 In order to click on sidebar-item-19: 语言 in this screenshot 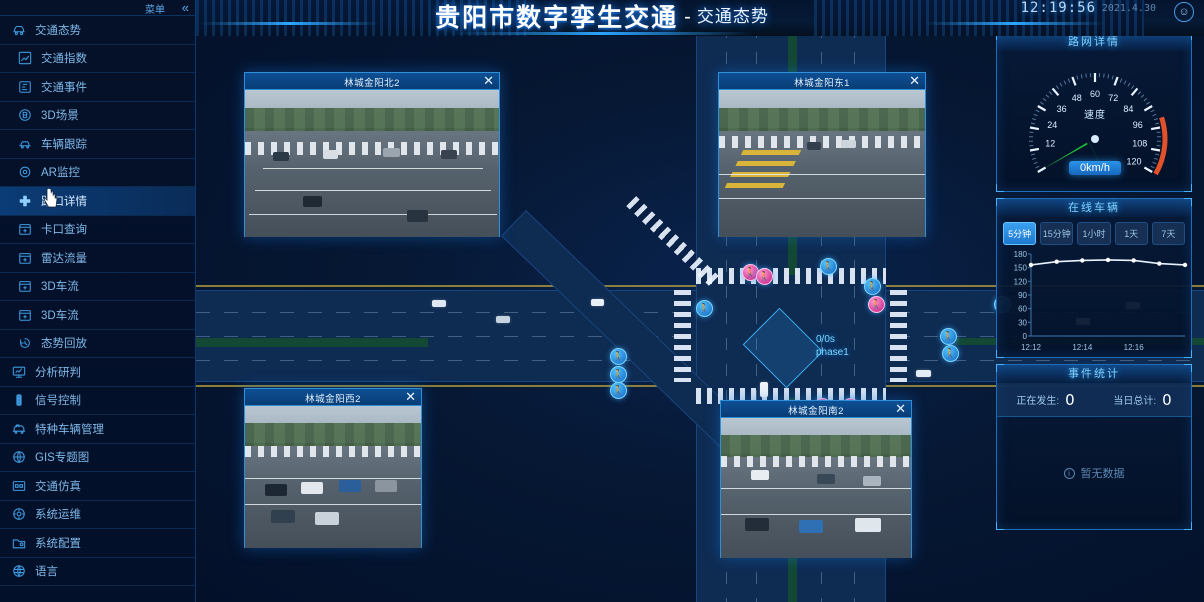, I will do `click(97, 572)`.